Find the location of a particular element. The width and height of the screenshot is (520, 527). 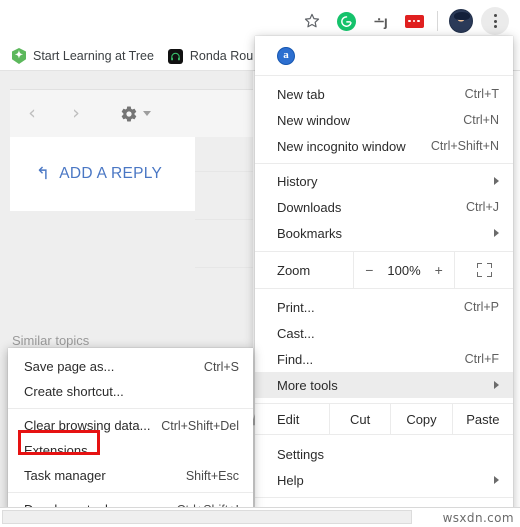

menu-item-label: Bookmarks is located at coordinates (310, 233).